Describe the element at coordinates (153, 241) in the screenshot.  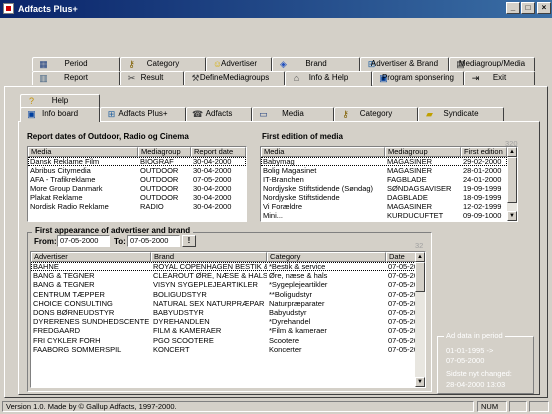
I see `to-date-input: 07-05-2000` at that location.